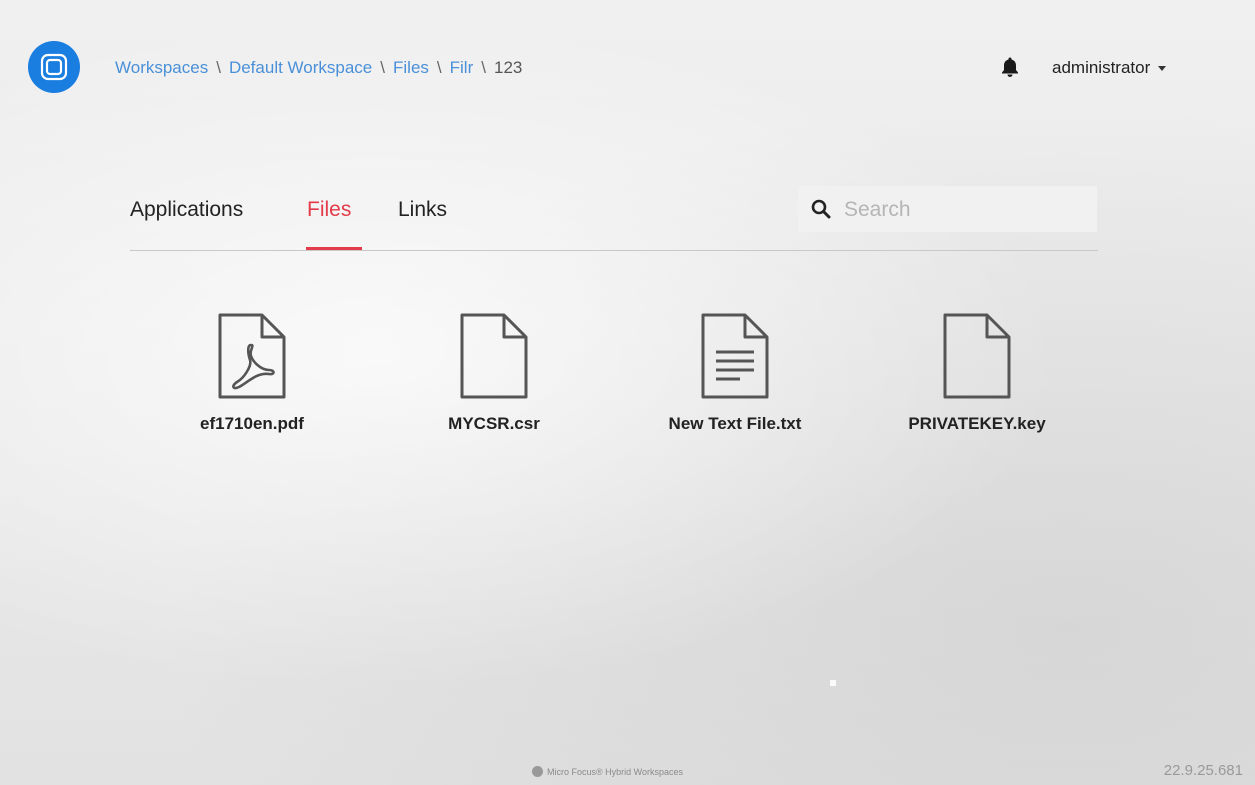  I want to click on search-icon, so click(821, 209).